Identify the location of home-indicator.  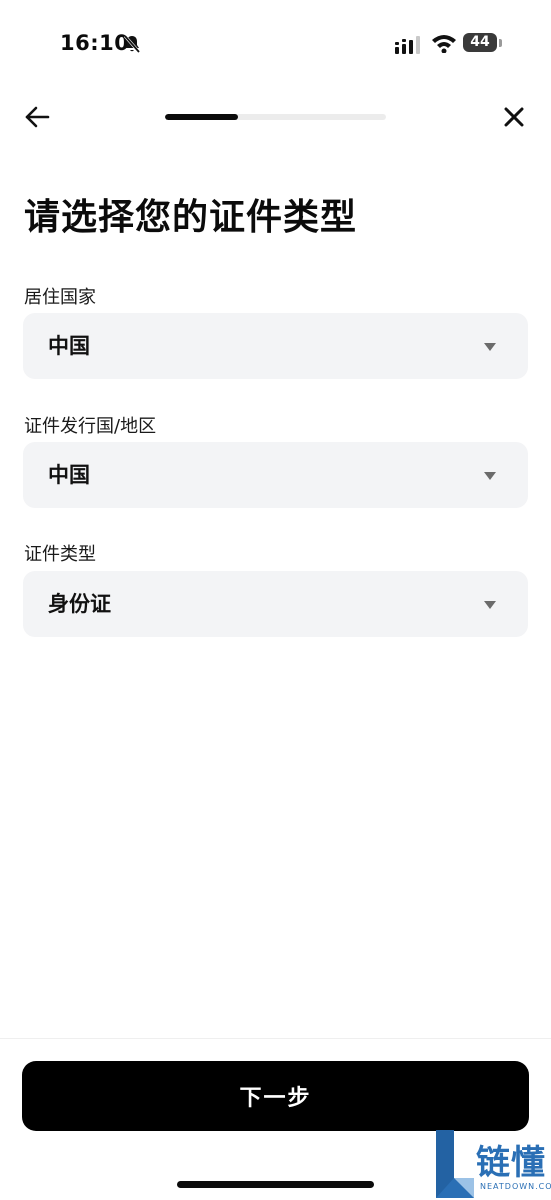
(275, 1184).